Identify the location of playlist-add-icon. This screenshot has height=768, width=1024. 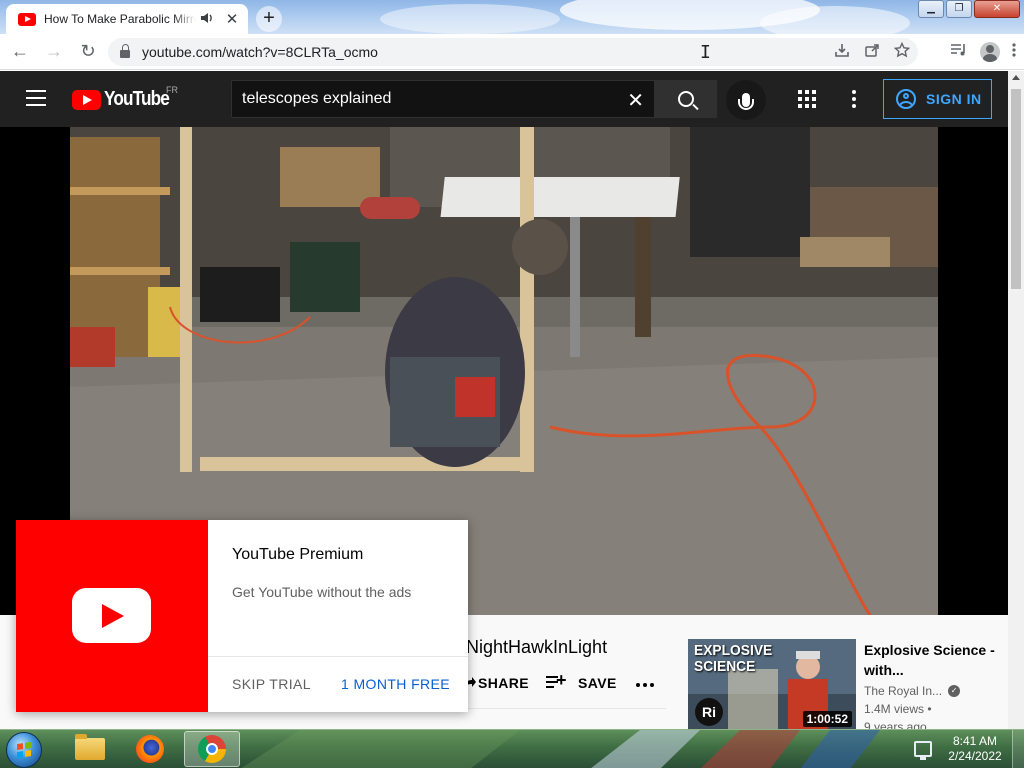
(556, 680).